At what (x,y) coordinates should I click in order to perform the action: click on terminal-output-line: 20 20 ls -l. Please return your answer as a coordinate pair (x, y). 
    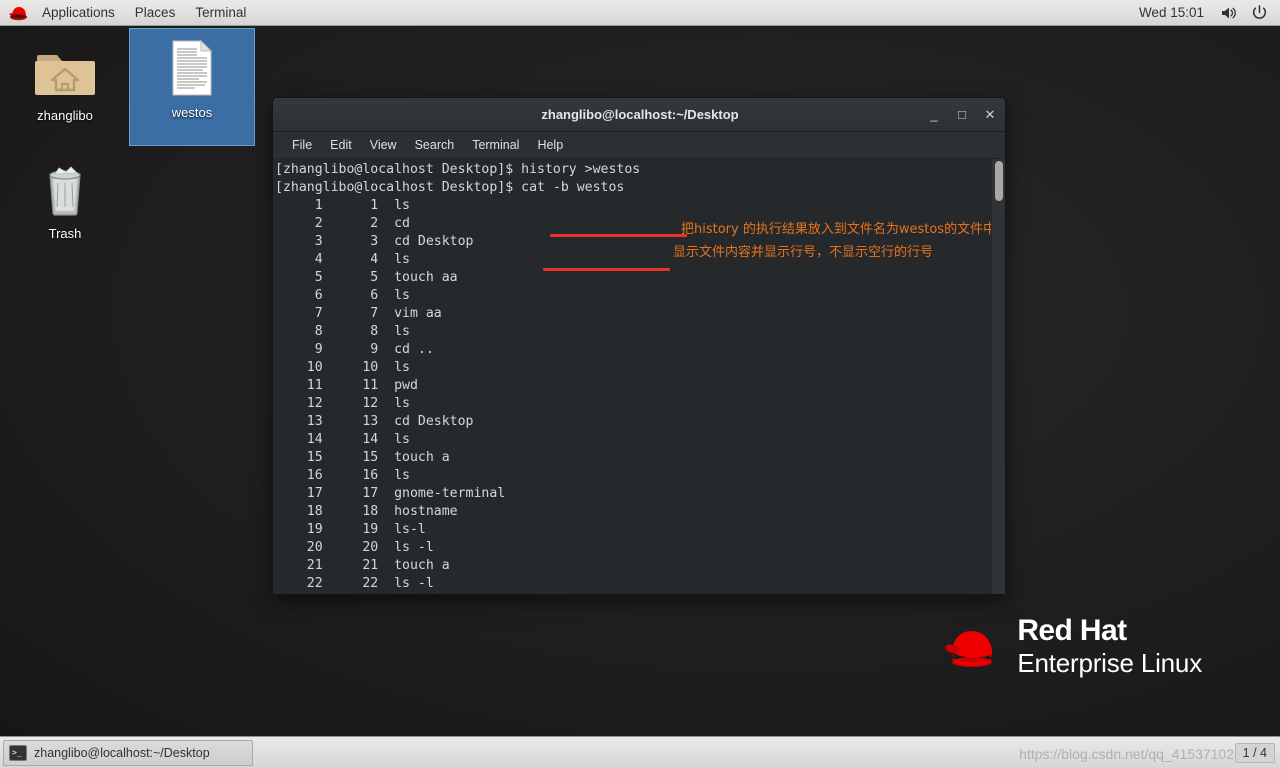
    Looking at the image, I should click on (354, 547).